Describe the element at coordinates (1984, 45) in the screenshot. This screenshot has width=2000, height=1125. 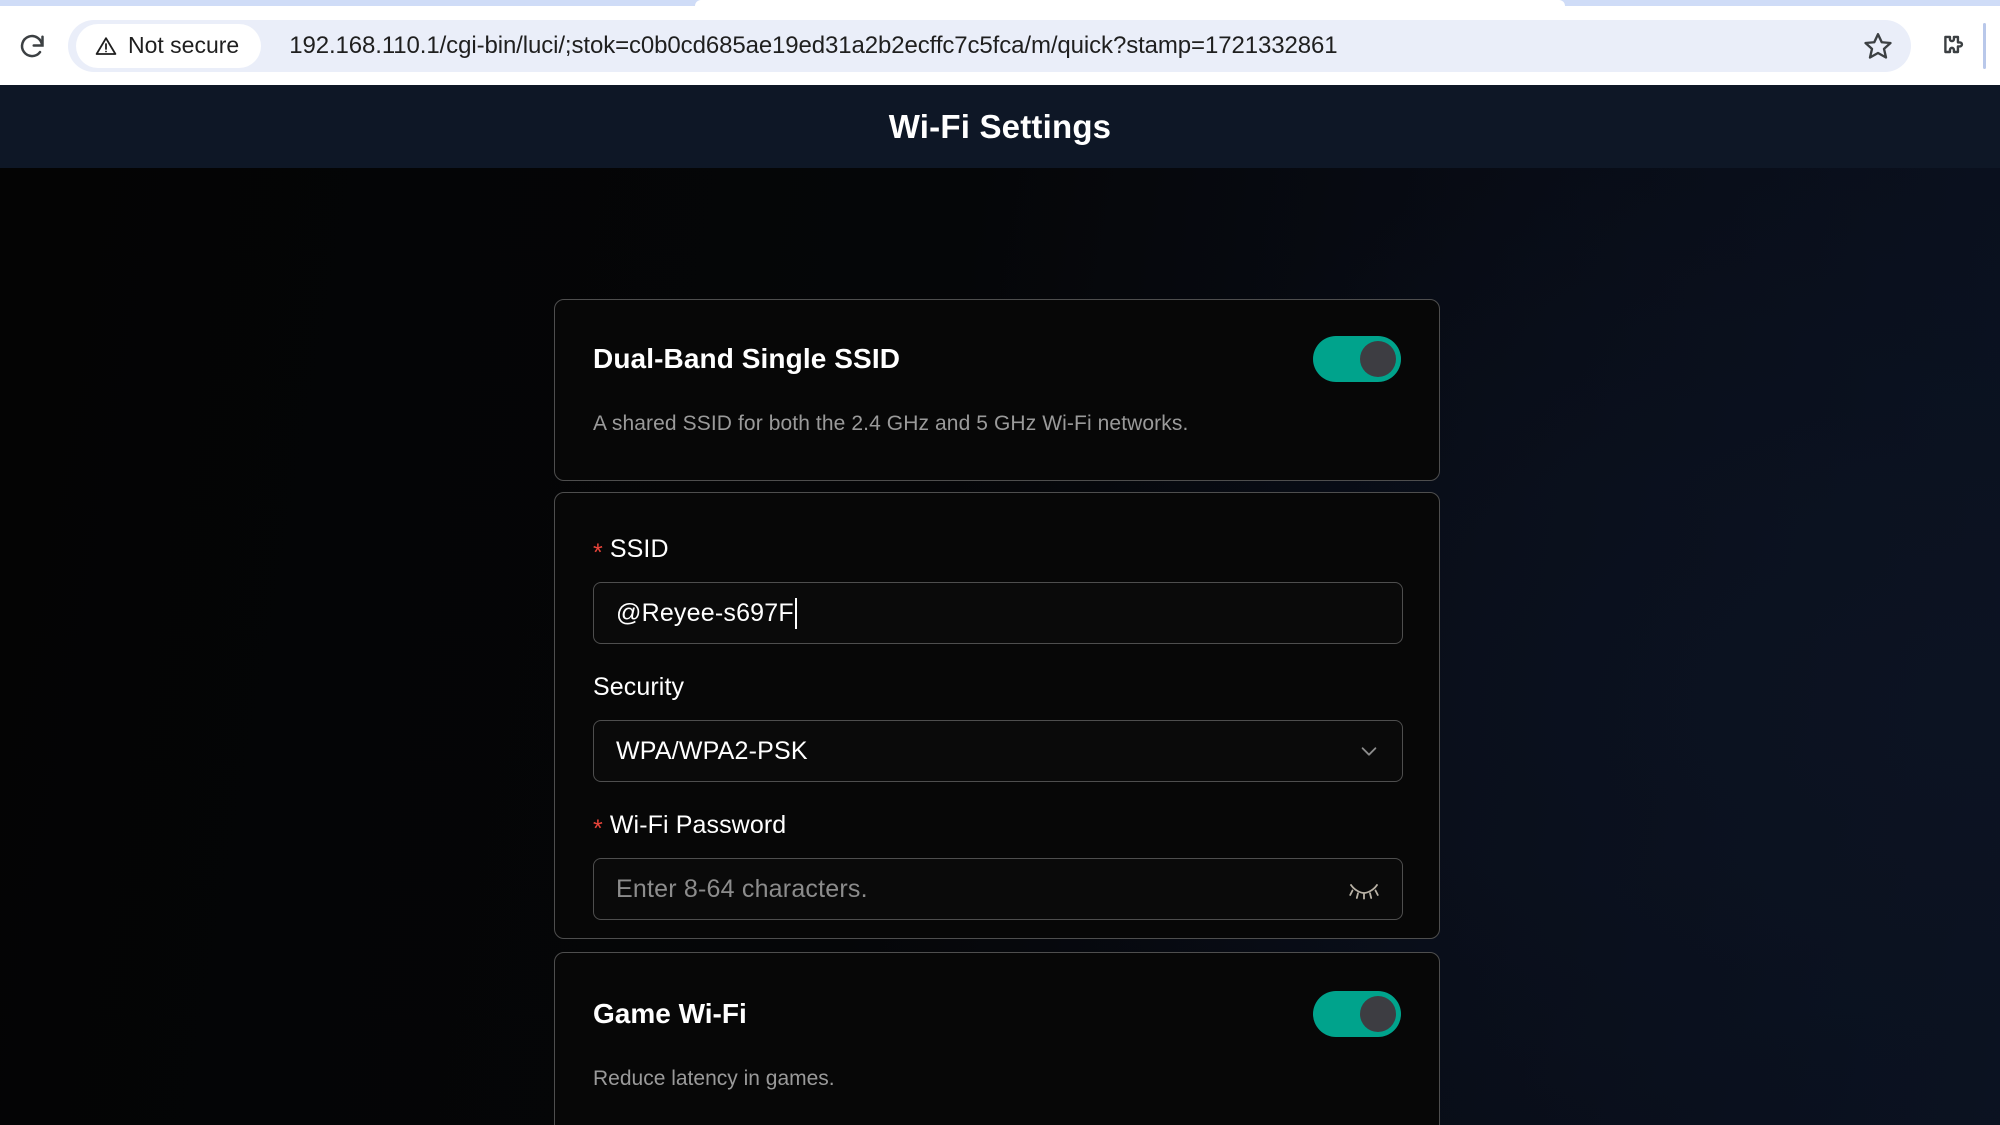
I see `window-edge-divider` at that location.